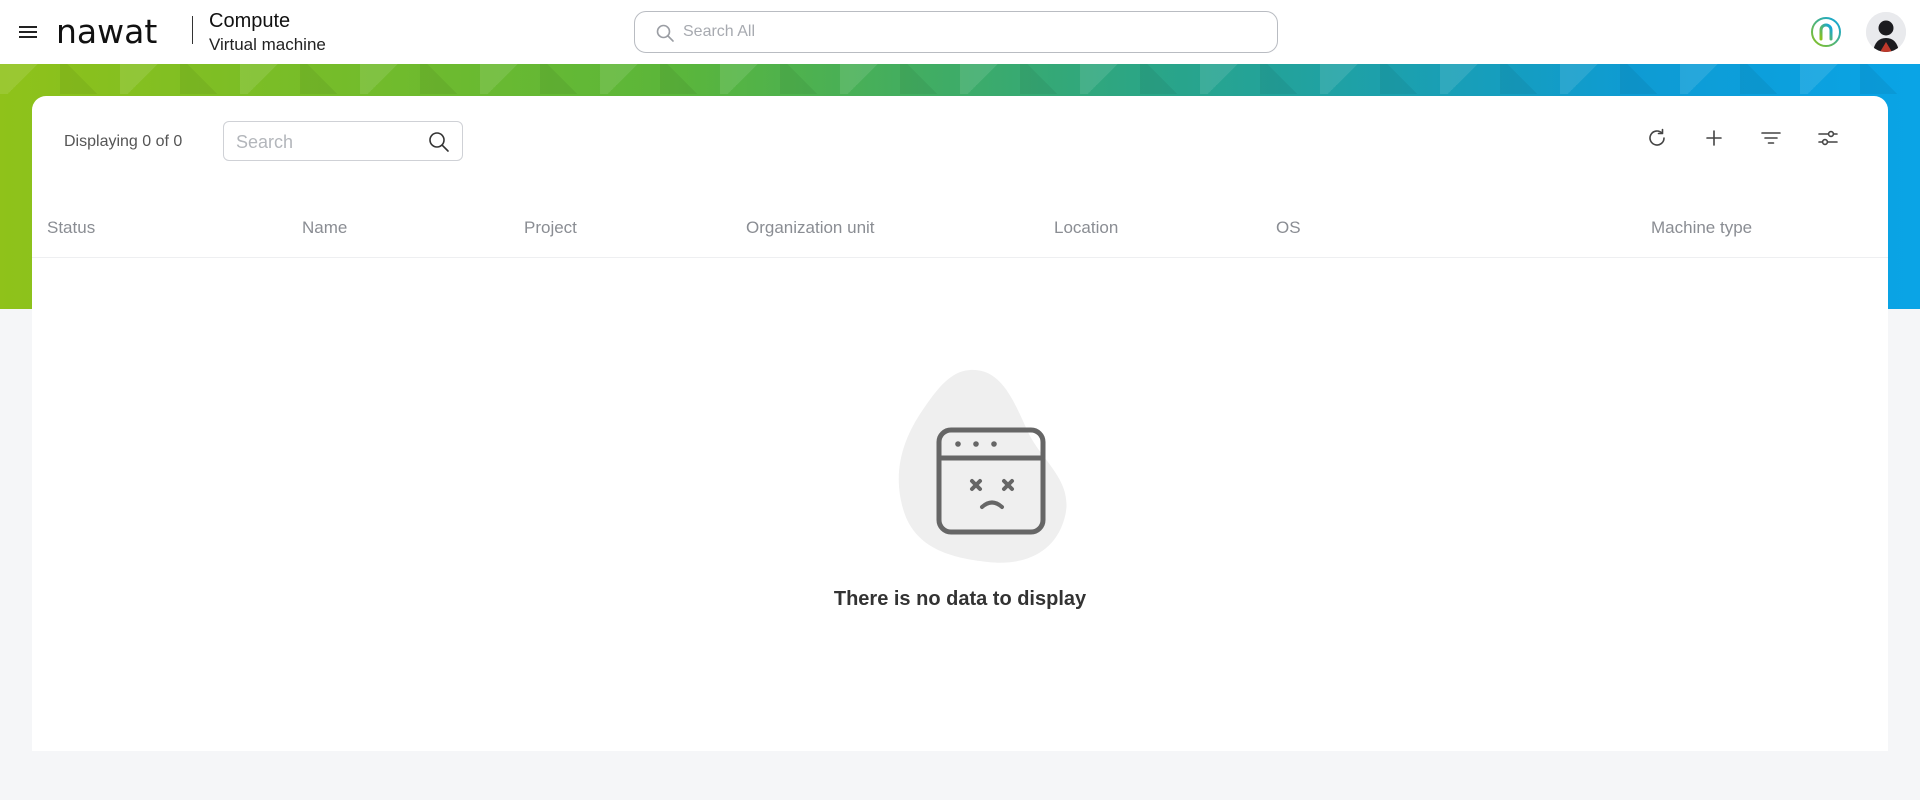 This screenshot has height=800, width=1920. What do you see at coordinates (331, 142) in the screenshot?
I see `table-search-input` at bounding box center [331, 142].